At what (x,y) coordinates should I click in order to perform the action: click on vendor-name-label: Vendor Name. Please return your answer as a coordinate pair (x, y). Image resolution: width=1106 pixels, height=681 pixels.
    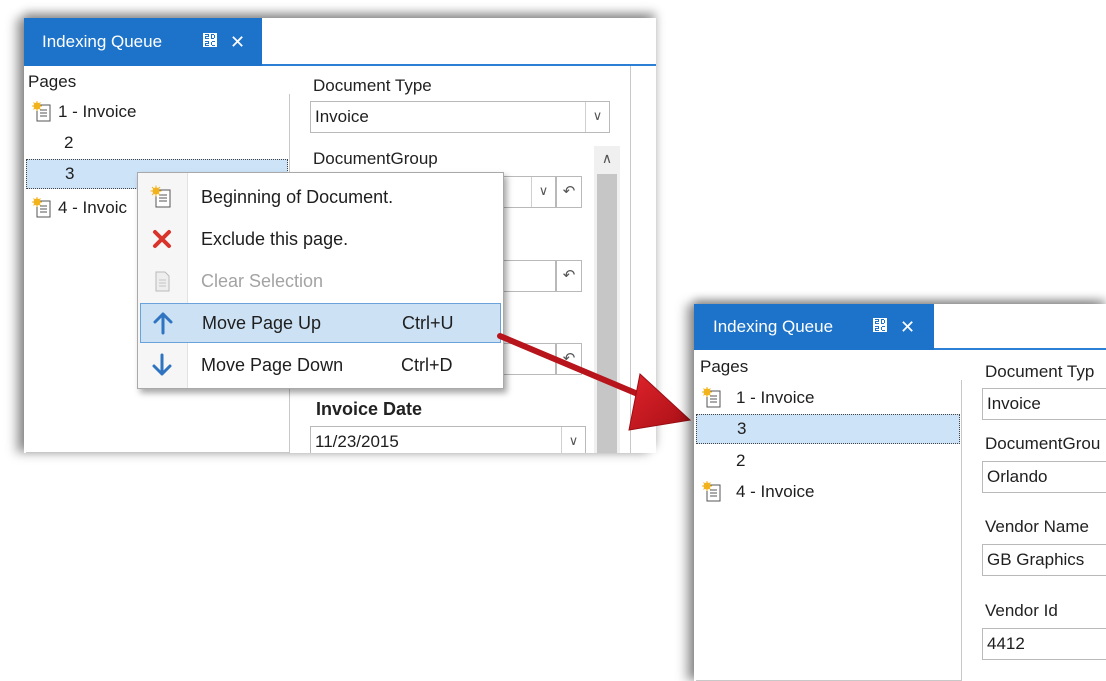
    Looking at the image, I should click on (1037, 526).